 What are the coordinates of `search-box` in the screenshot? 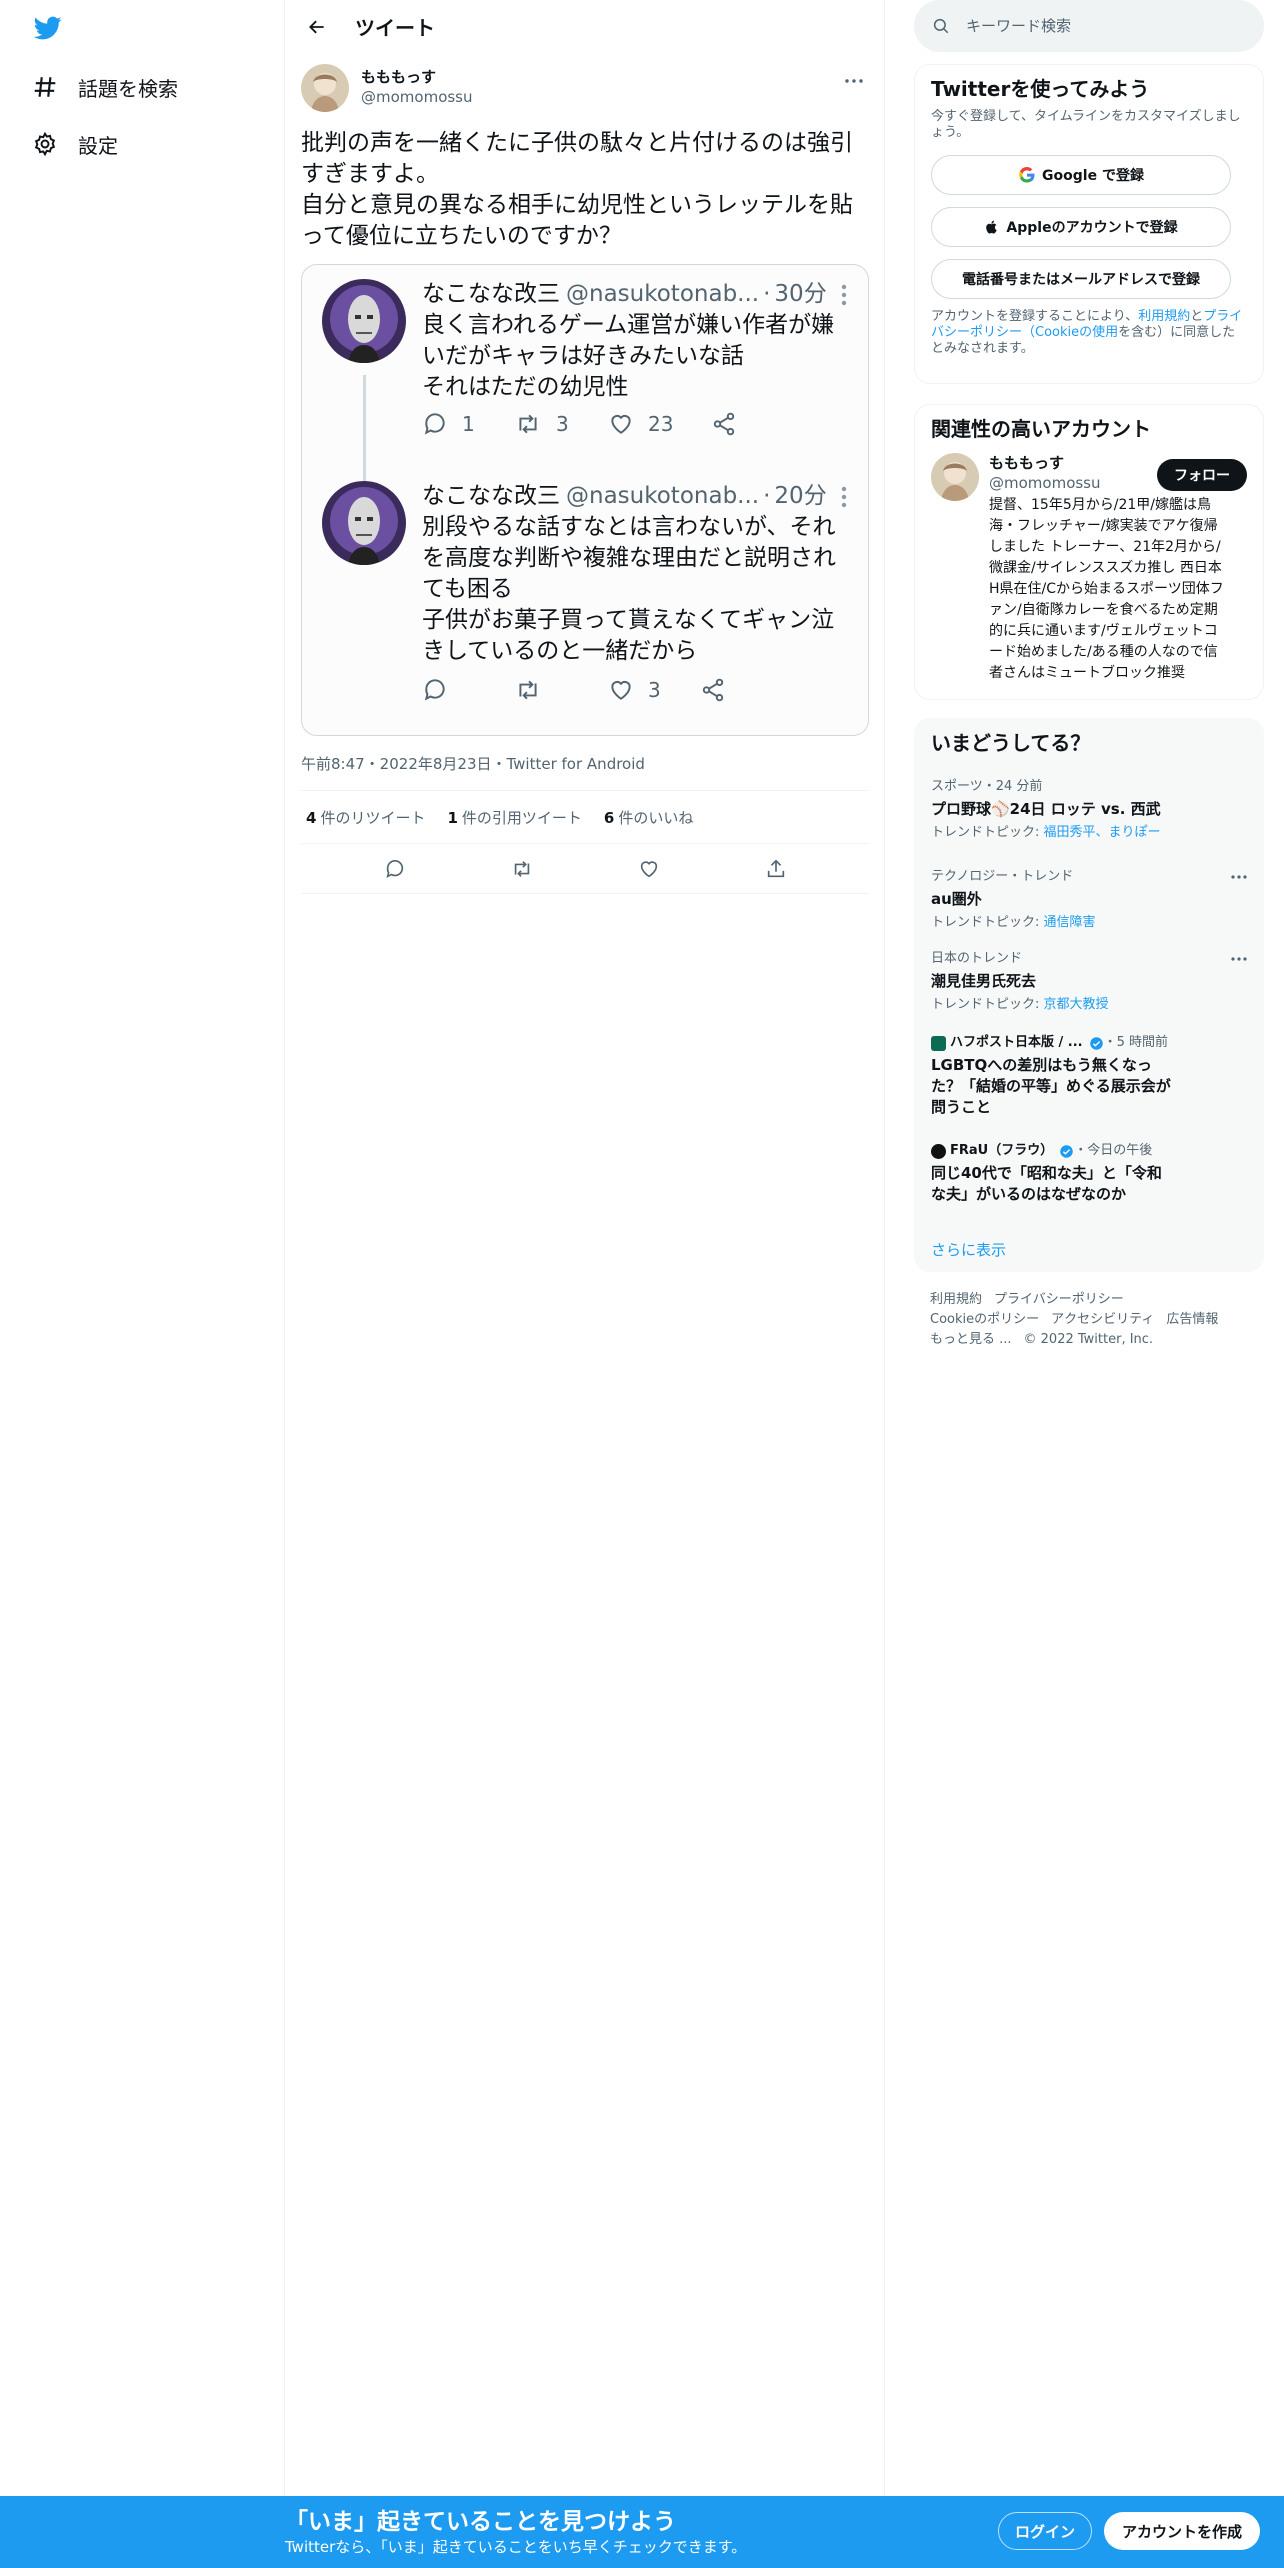 It's located at (1089, 26).